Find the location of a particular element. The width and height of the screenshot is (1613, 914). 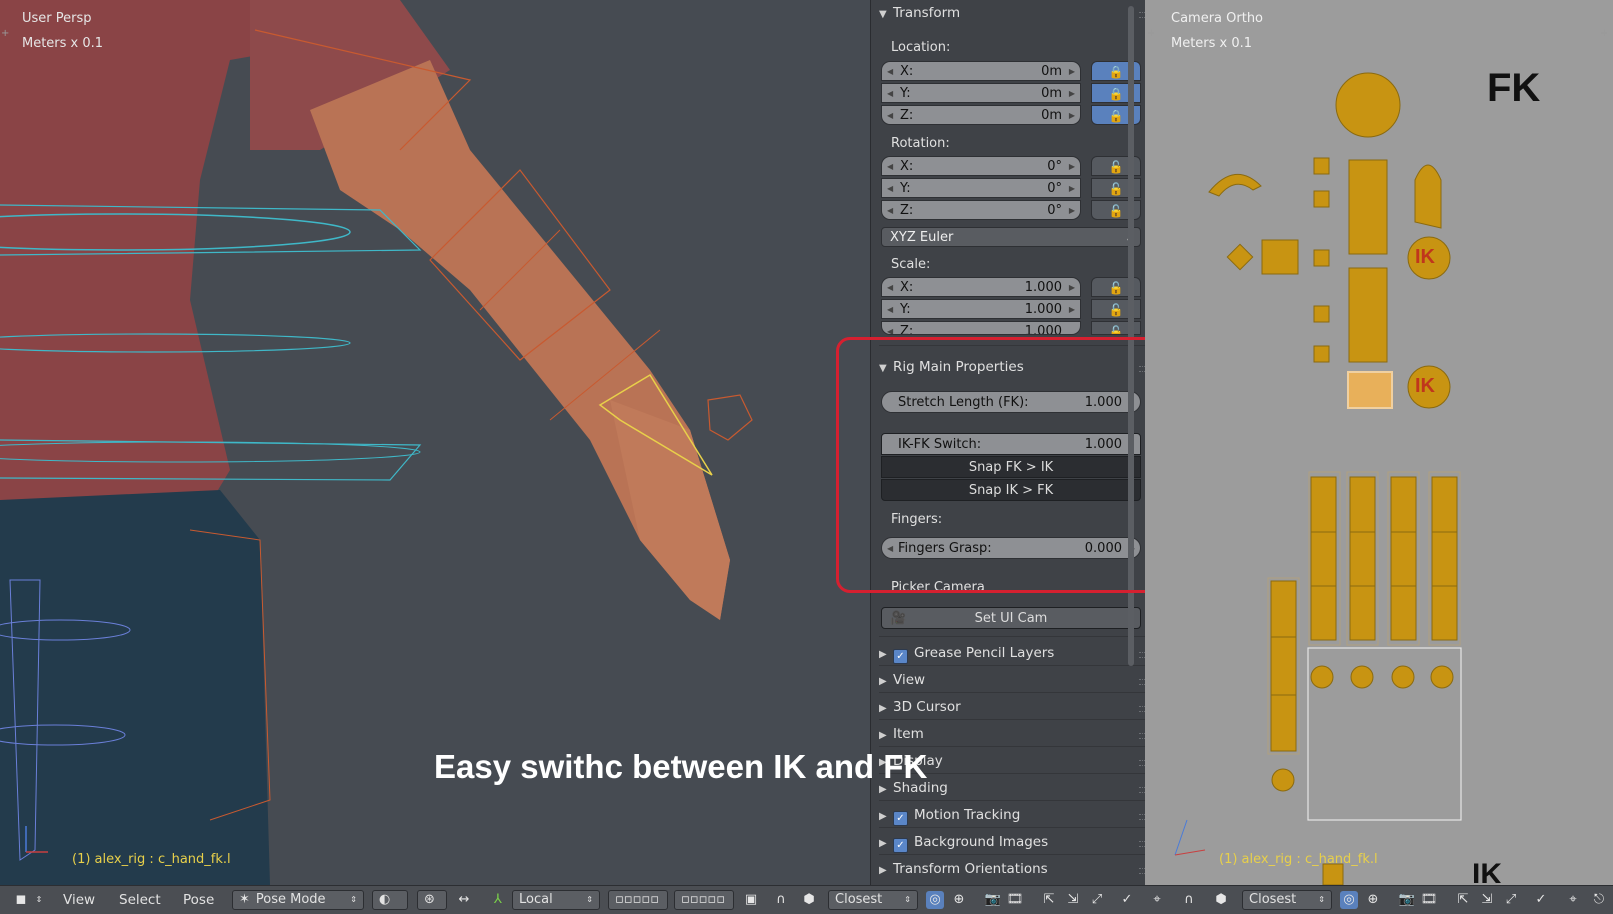

transform-panel-header: ▼ Transform is located at coordinates (1020, 13).